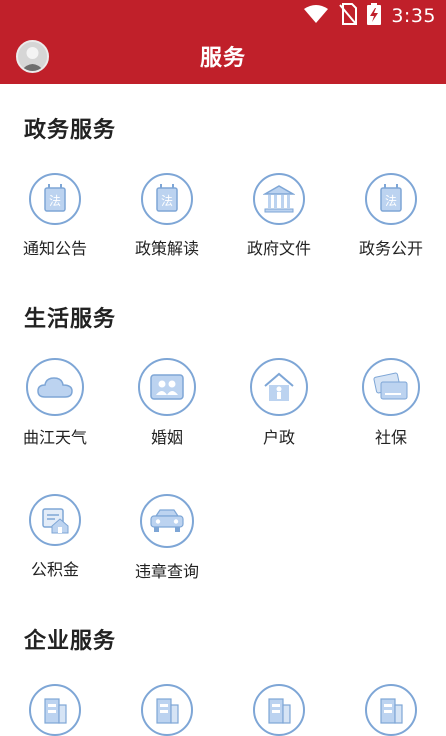 The height and width of the screenshot is (736, 446). What do you see at coordinates (54, 437) in the screenshot?
I see `service-label: 曲江天气` at bounding box center [54, 437].